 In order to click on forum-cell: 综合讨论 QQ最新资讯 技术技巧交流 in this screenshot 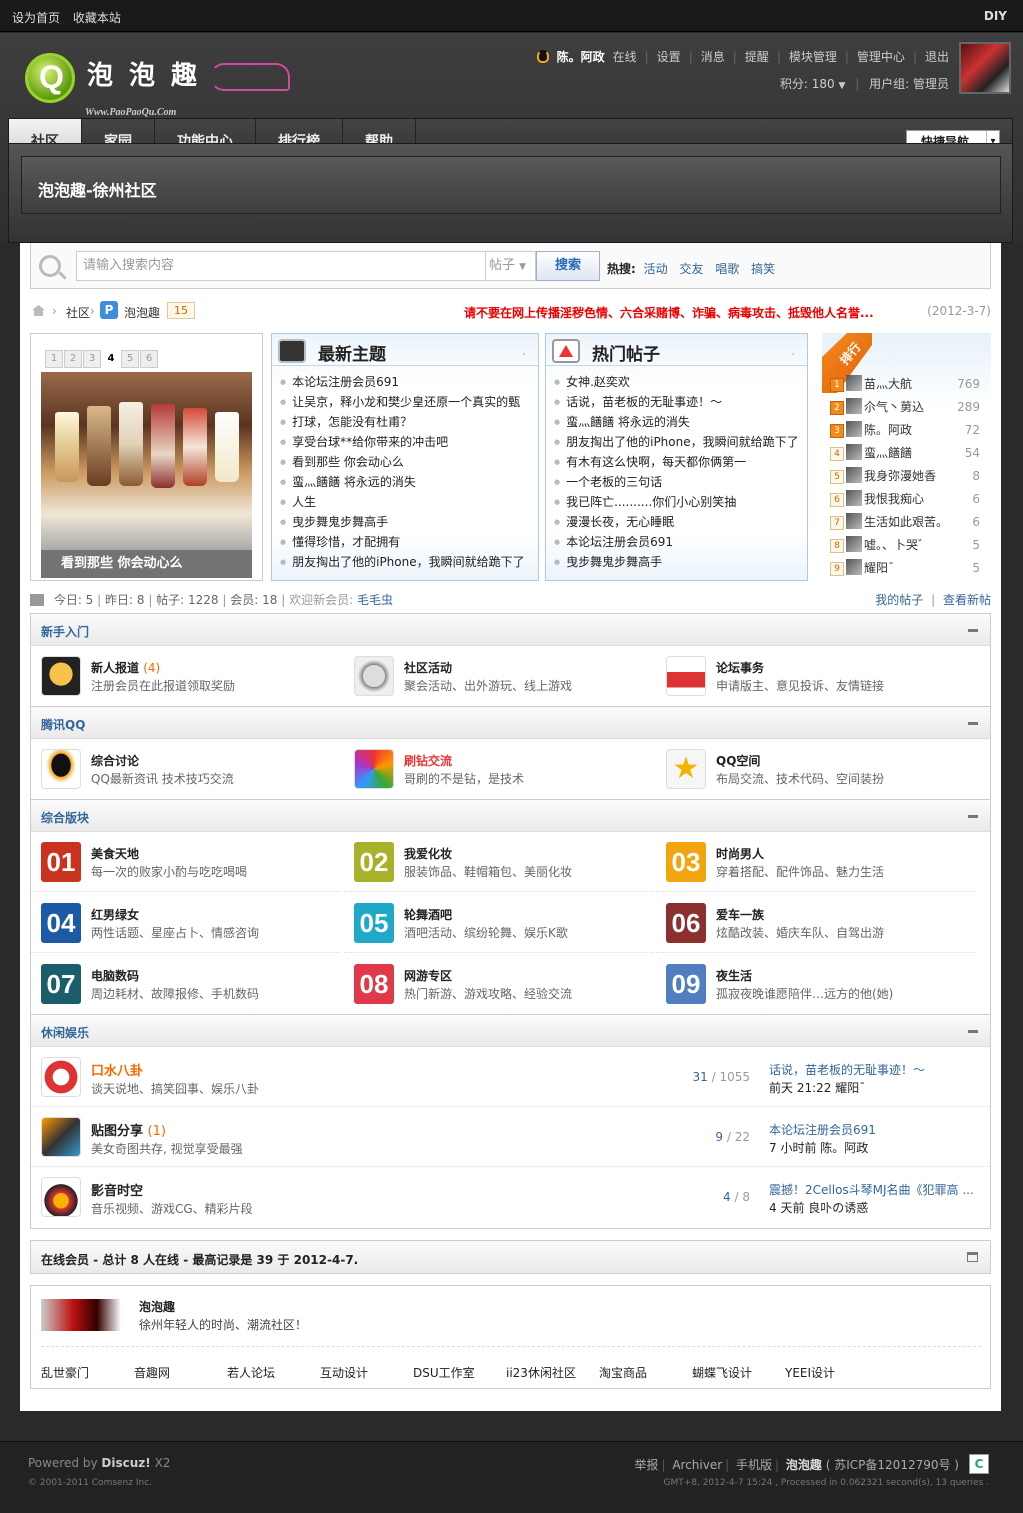, I will do `click(186, 769)`.